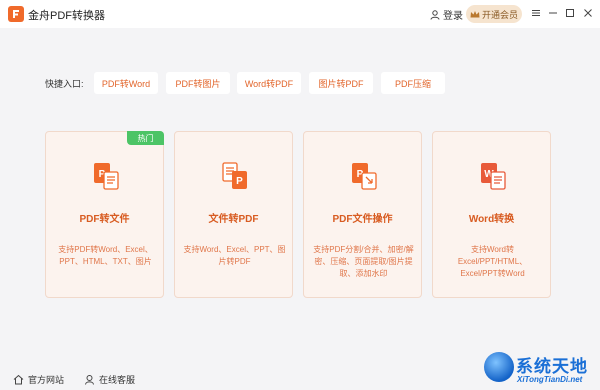  Describe the element at coordinates (550, 379) in the screenshot. I see `watermark-sub-text: XiTongTianDi.net` at that location.